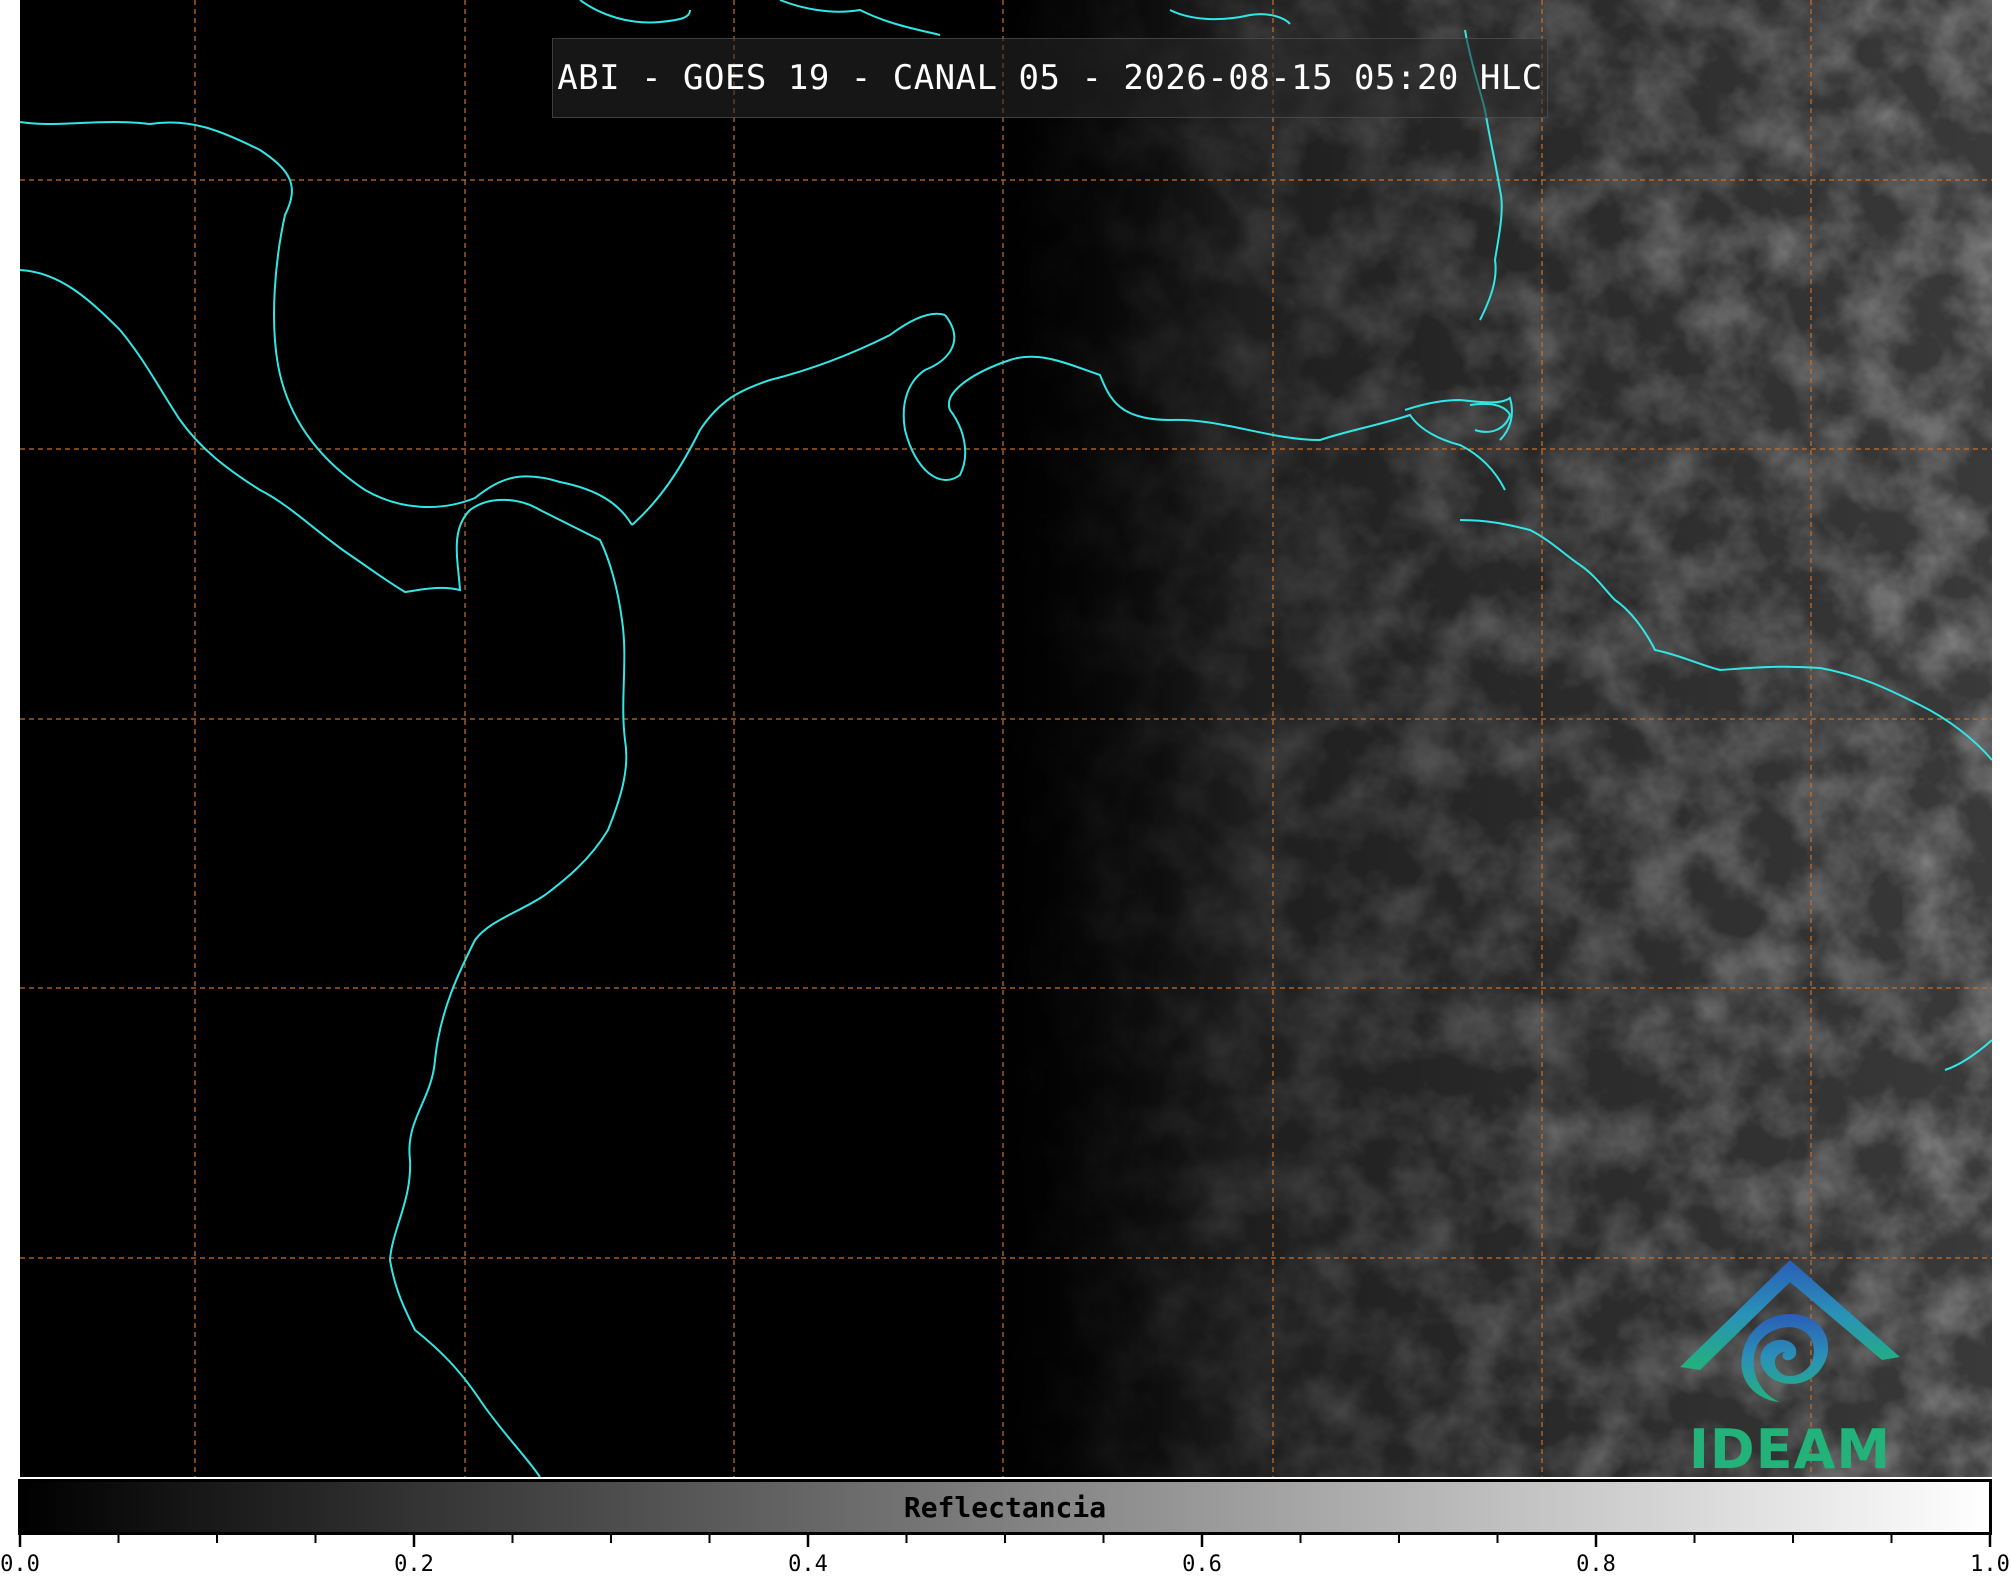 The width and height of the screenshot is (2011, 1577). I want to click on colorbar: Reflectancia, so click(1005, 1507).